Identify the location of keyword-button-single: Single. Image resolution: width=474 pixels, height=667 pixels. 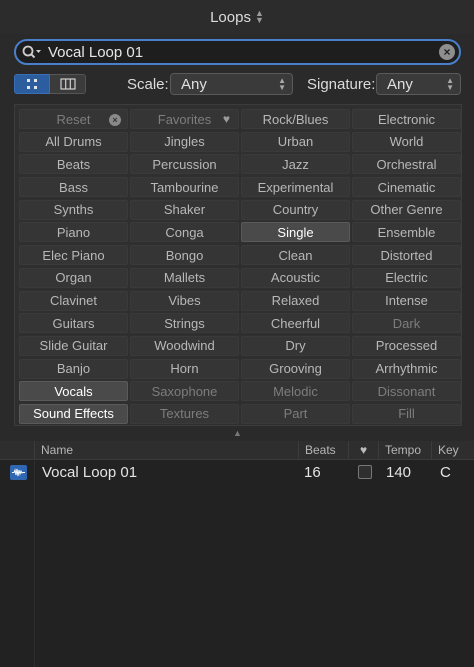
(295, 232).